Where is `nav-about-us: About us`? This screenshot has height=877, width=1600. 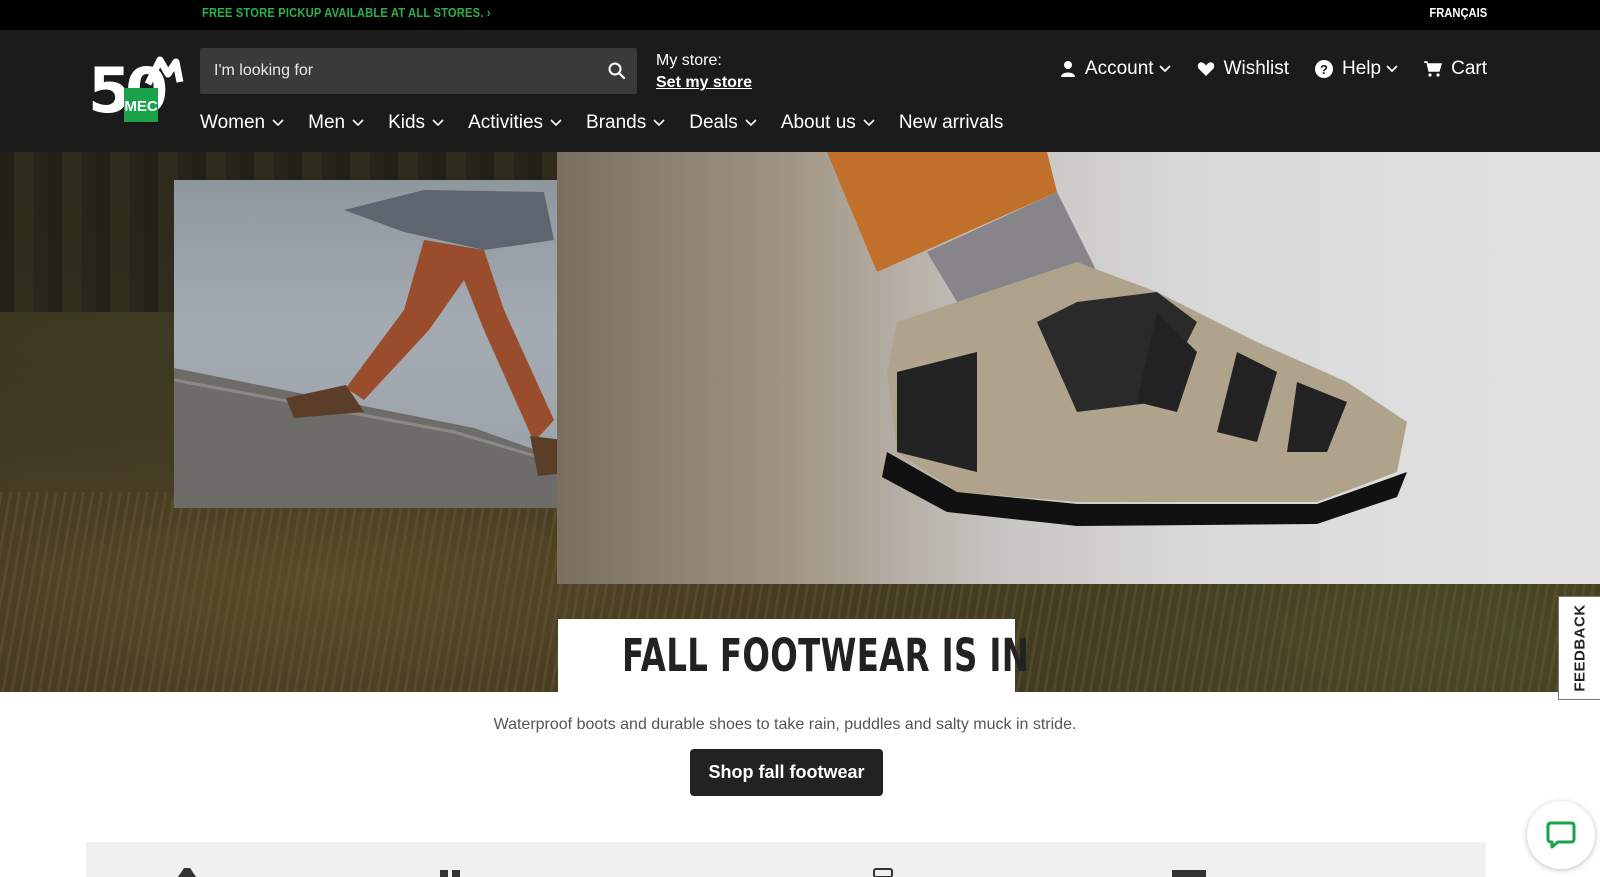
nav-about-us: About us is located at coordinates (828, 123).